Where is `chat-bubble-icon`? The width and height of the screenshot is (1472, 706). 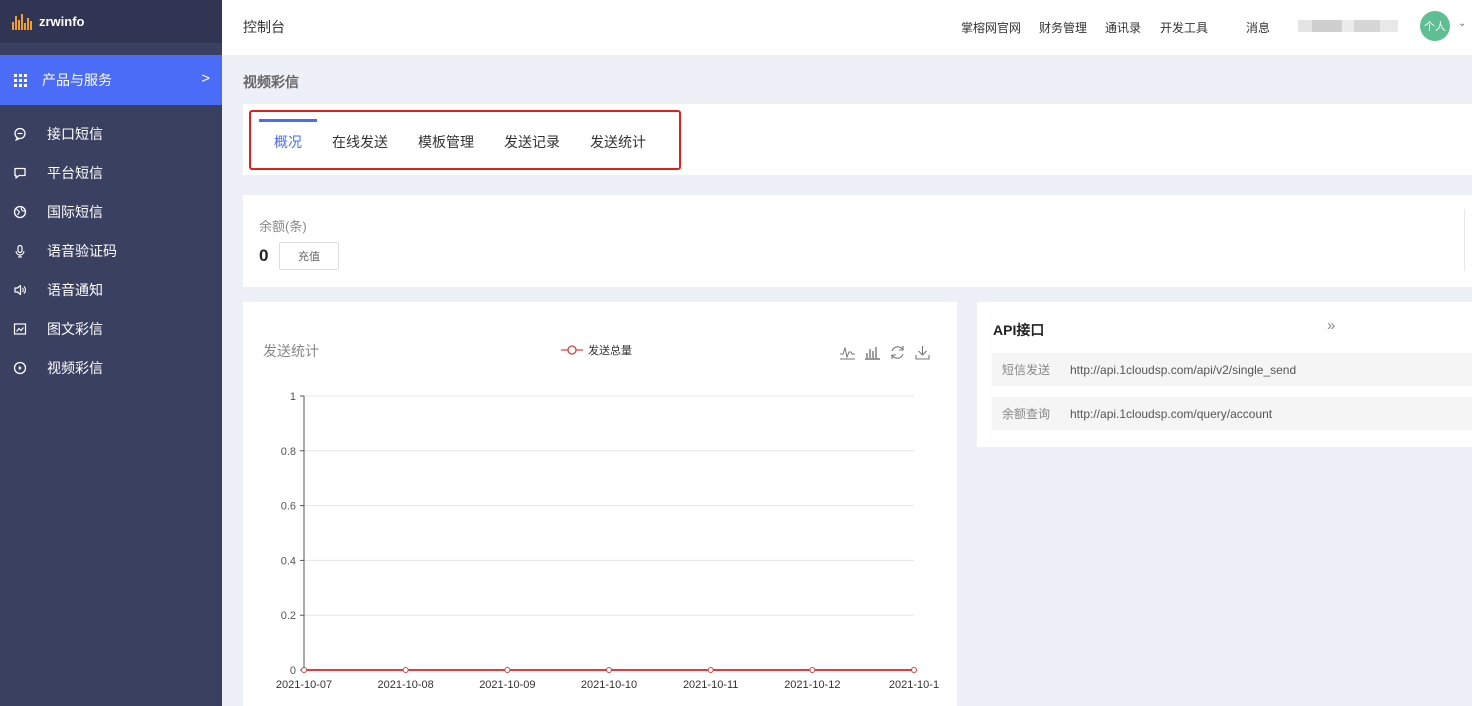 chat-bubble-icon is located at coordinates (20, 134).